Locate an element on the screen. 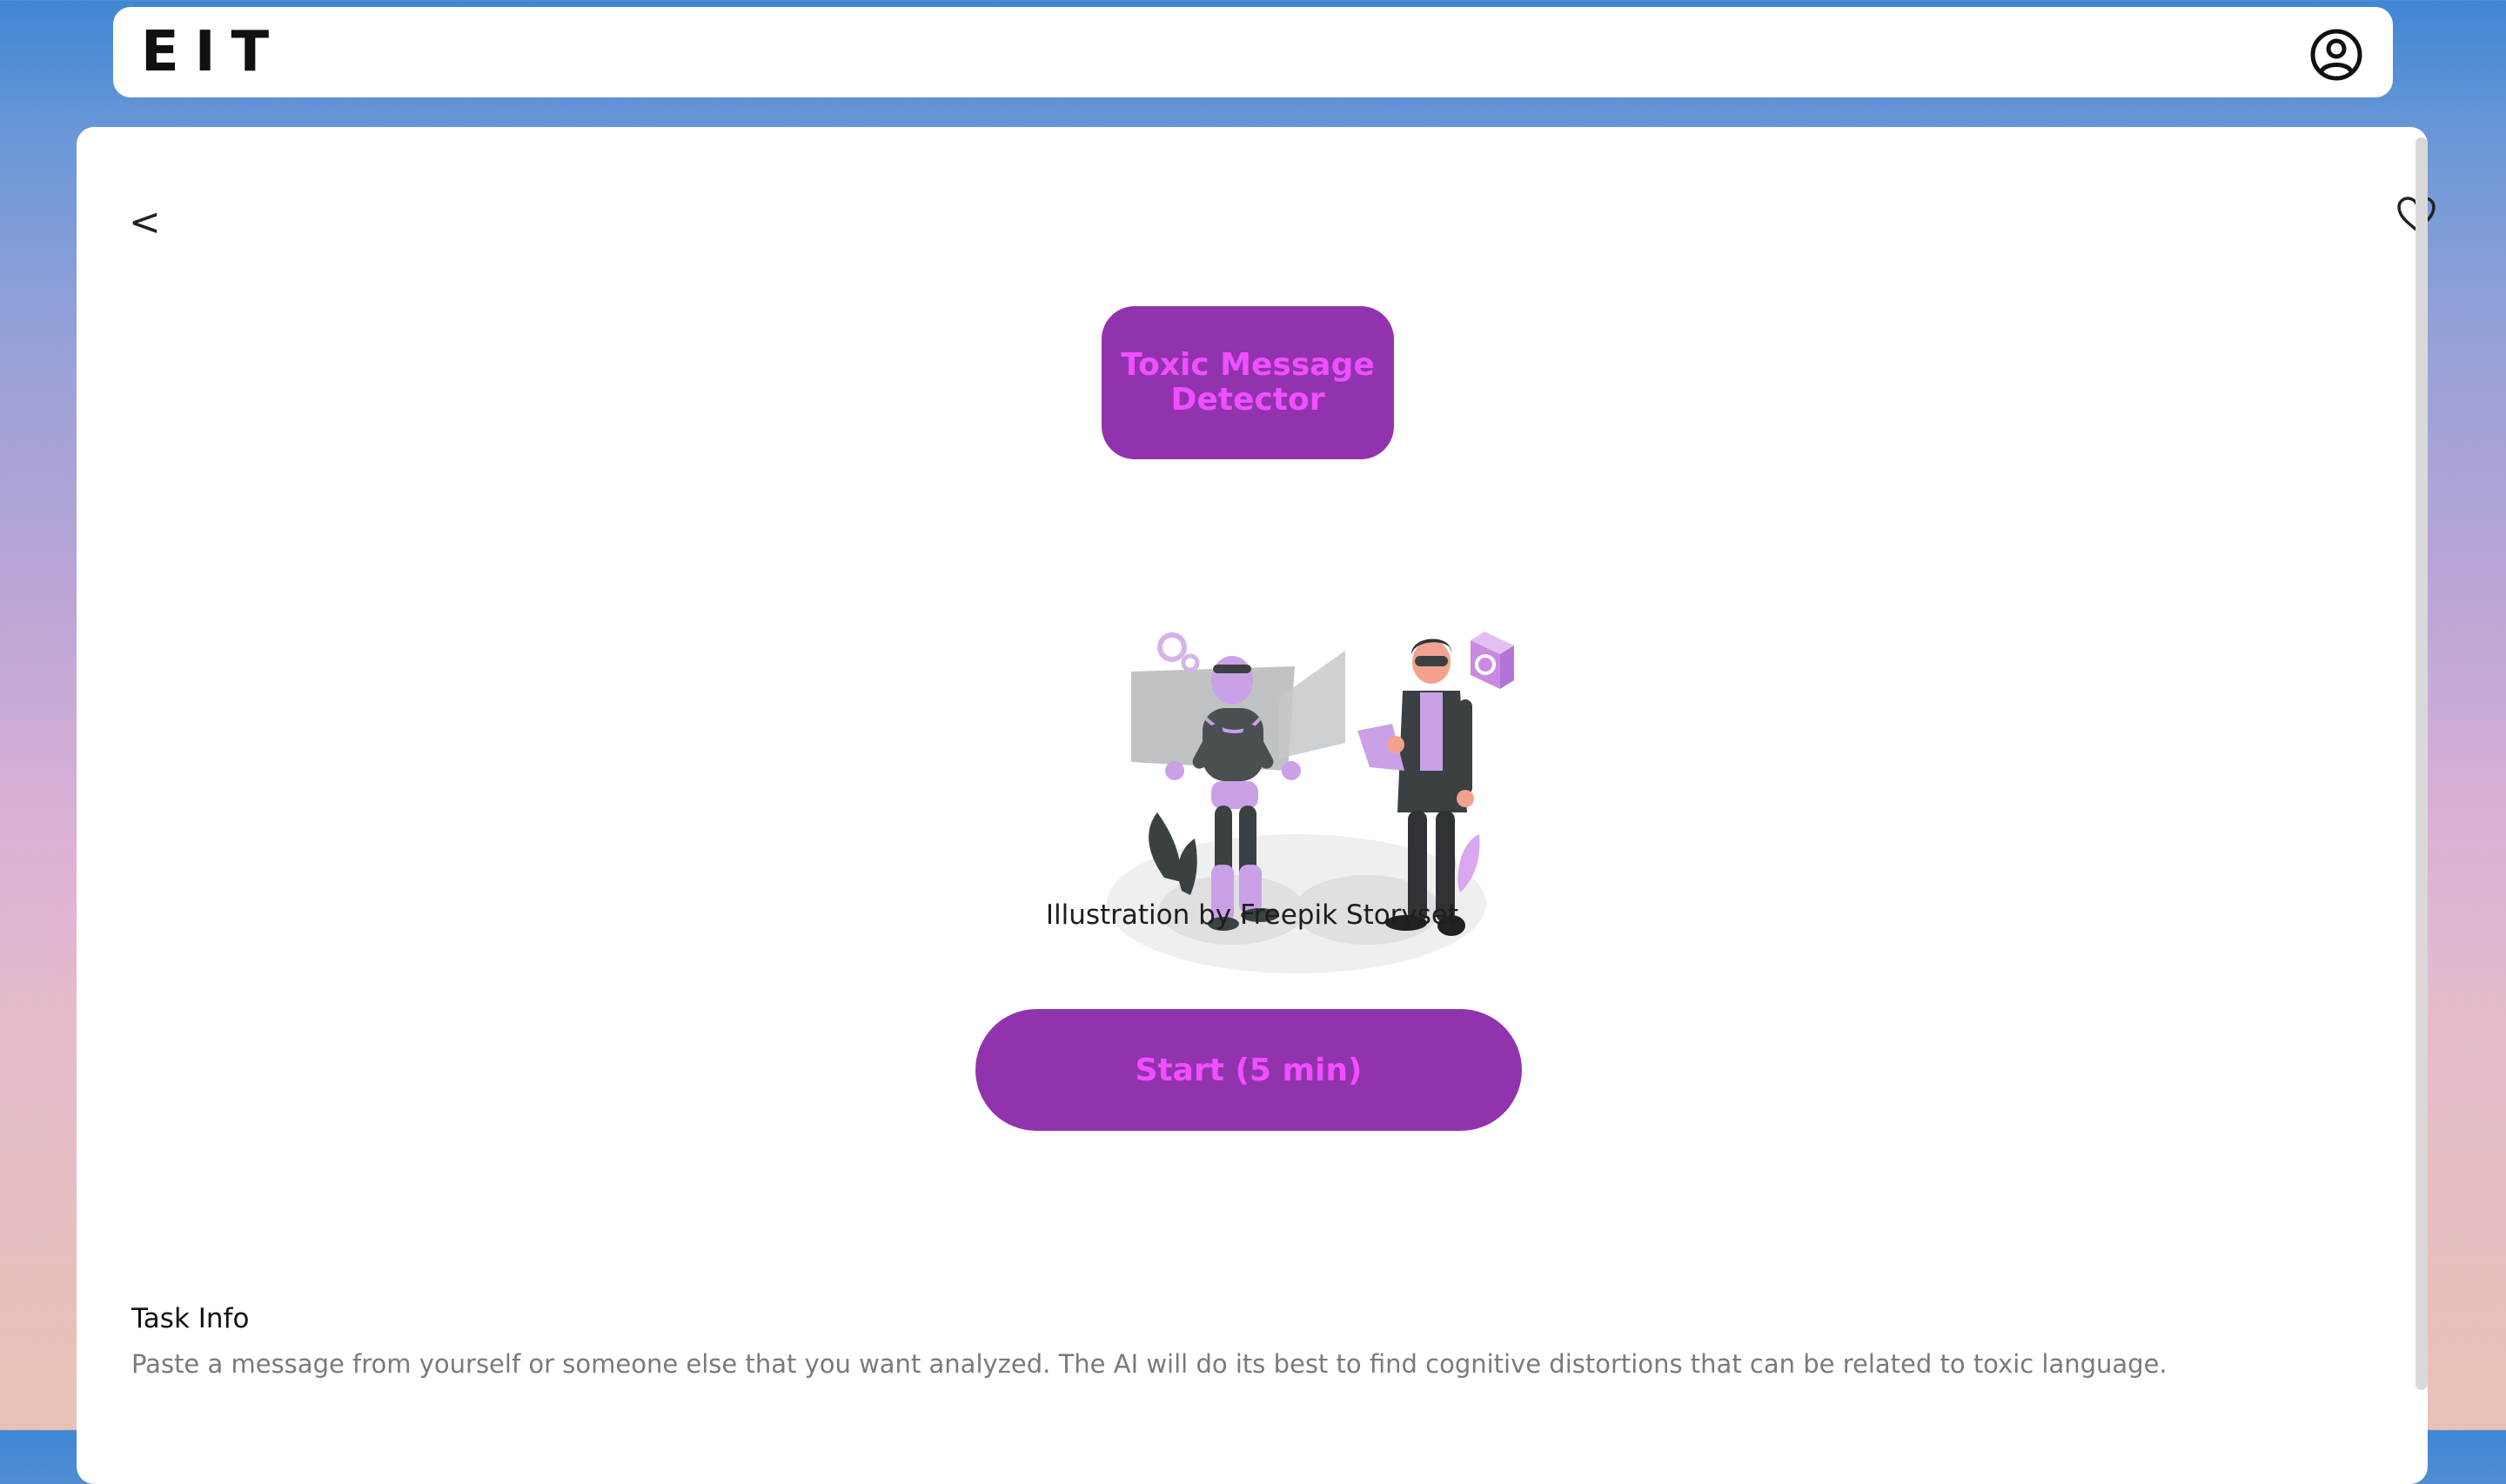 Image resolution: width=2506 pixels, height=1484 pixels. tool-title-badge: Toxic Message Detector is located at coordinates (1248, 382).